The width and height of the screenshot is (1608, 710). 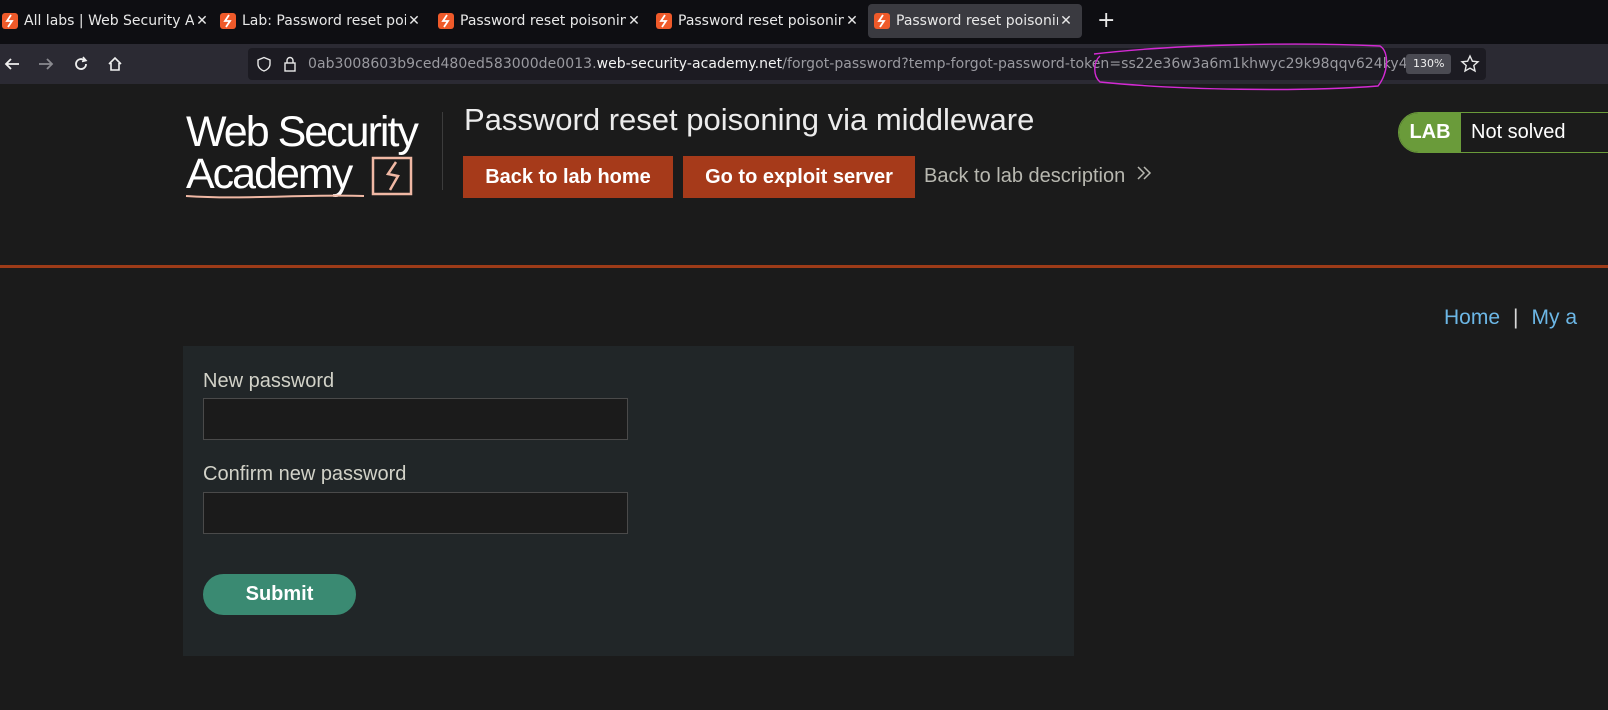 I want to click on web-security-academy-logo: Web Security Academy, so click(x=314, y=156).